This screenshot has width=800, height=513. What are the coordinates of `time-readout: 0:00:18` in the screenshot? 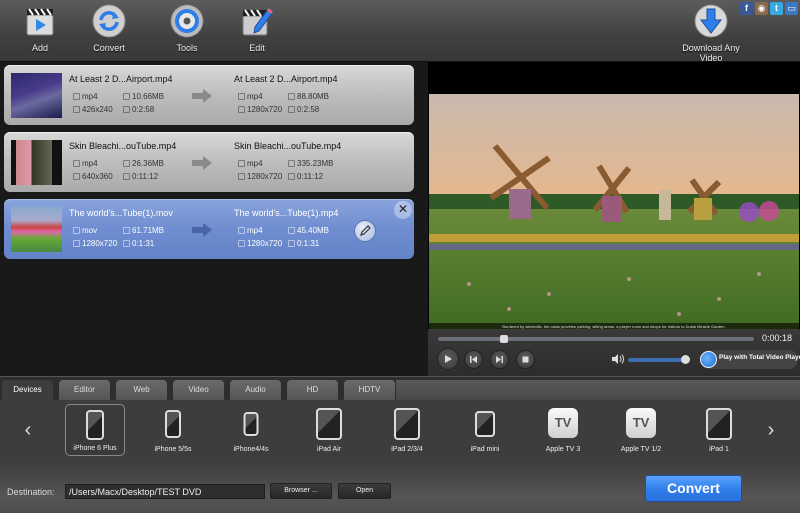 It's located at (776, 338).